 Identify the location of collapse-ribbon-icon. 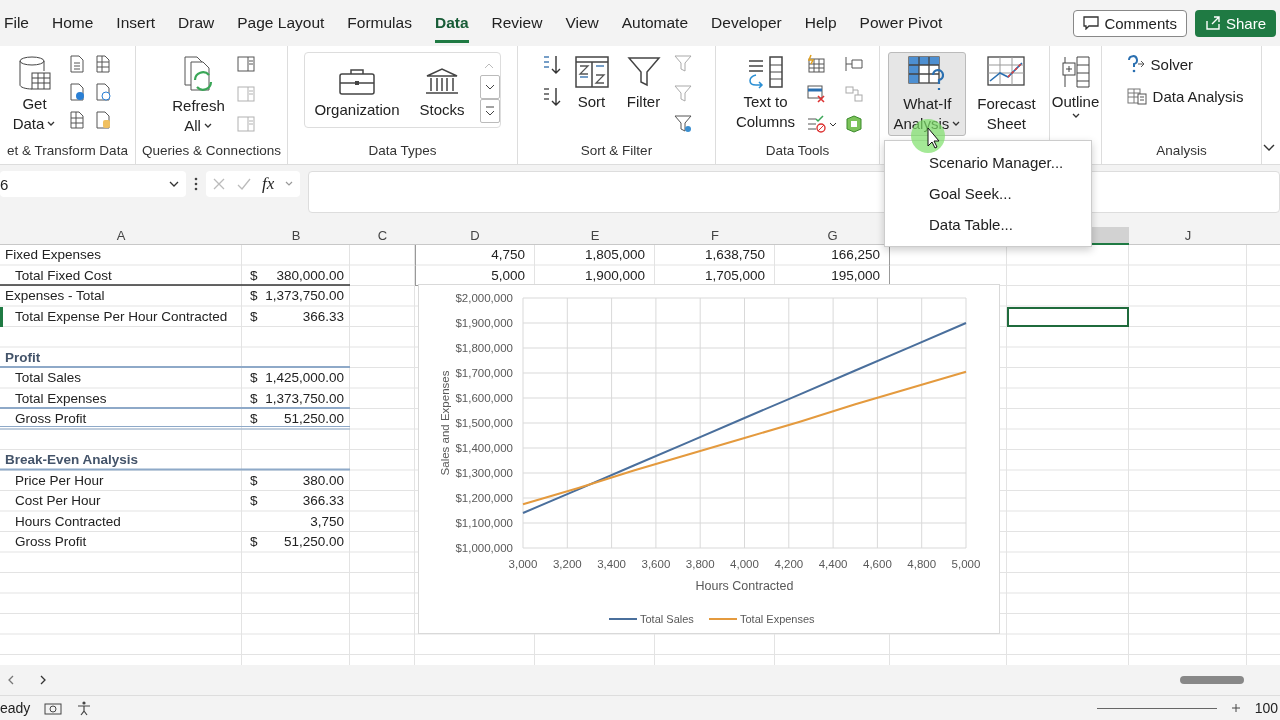
(1269, 147).